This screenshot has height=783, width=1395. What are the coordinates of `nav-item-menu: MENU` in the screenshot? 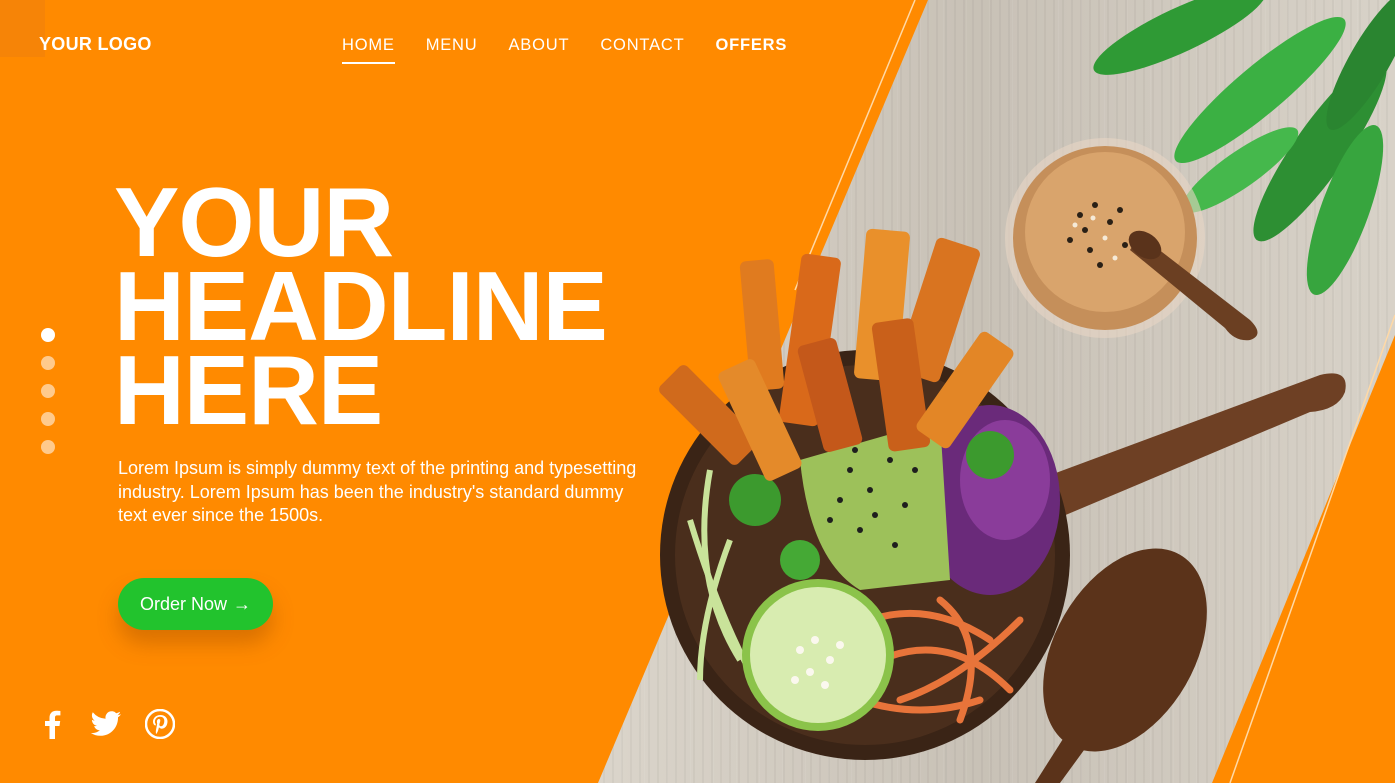 It's located at (452, 48).